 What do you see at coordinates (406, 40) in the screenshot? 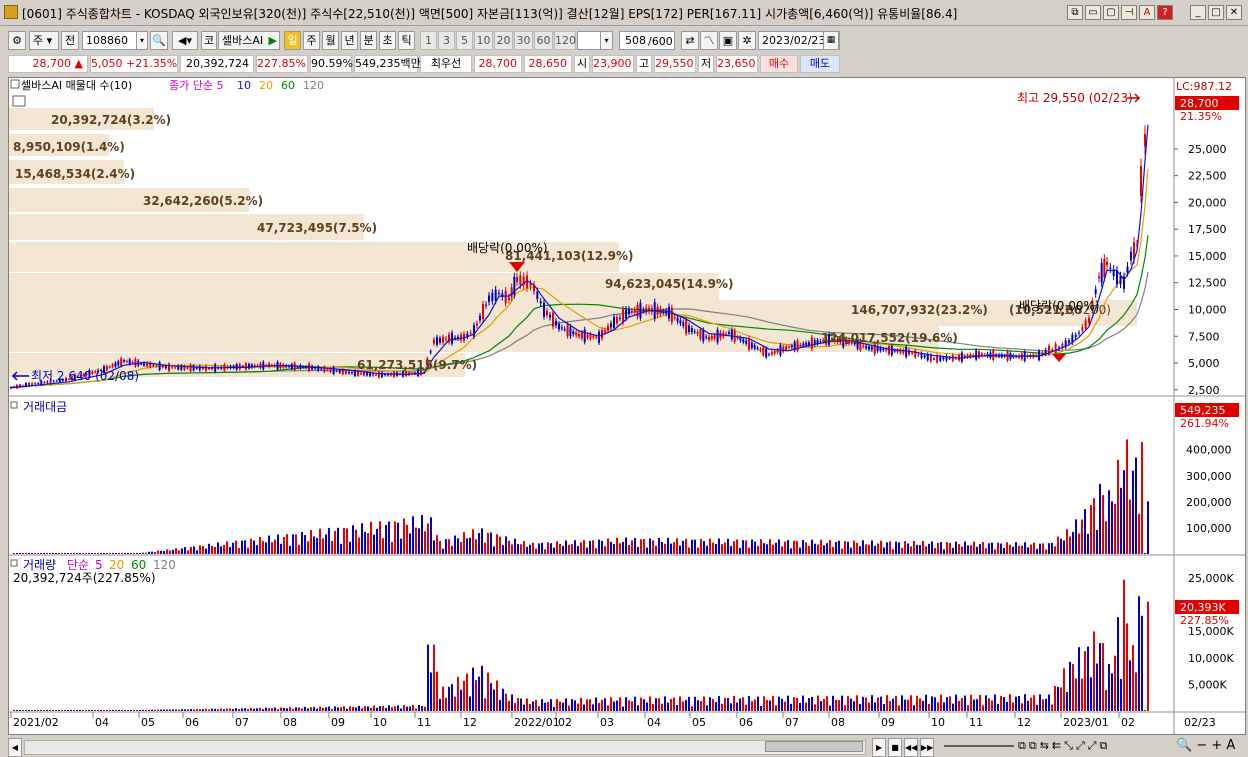
I see `interval-6: 틱` at bounding box center [406, 40].